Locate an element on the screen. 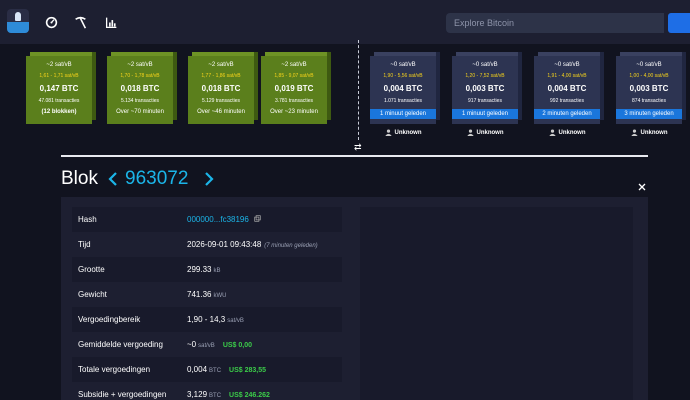 The image size is (690, 400). block-eta: Over ~46 minuten is located at coordinates (221, 112).